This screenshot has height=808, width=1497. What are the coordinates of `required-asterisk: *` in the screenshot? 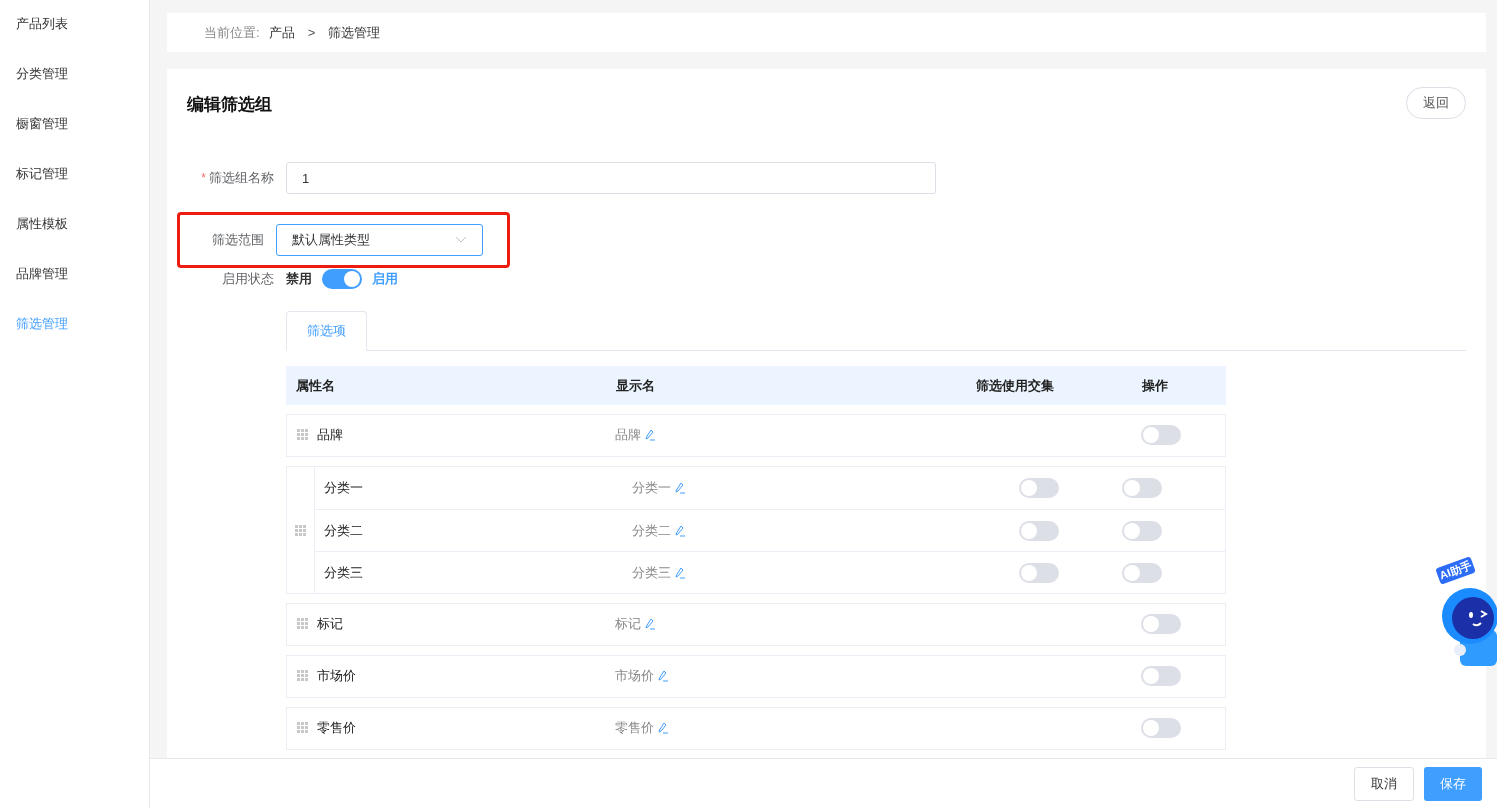 It's located at (203, 178).